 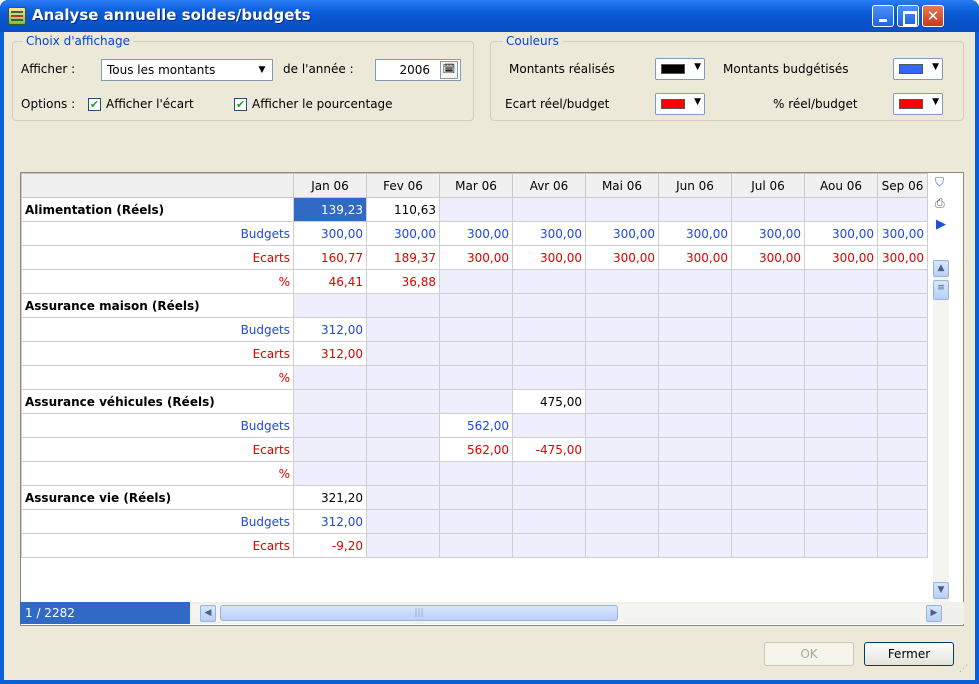 I want to click on column-header: Mar 06, so click(x=476, y=185).